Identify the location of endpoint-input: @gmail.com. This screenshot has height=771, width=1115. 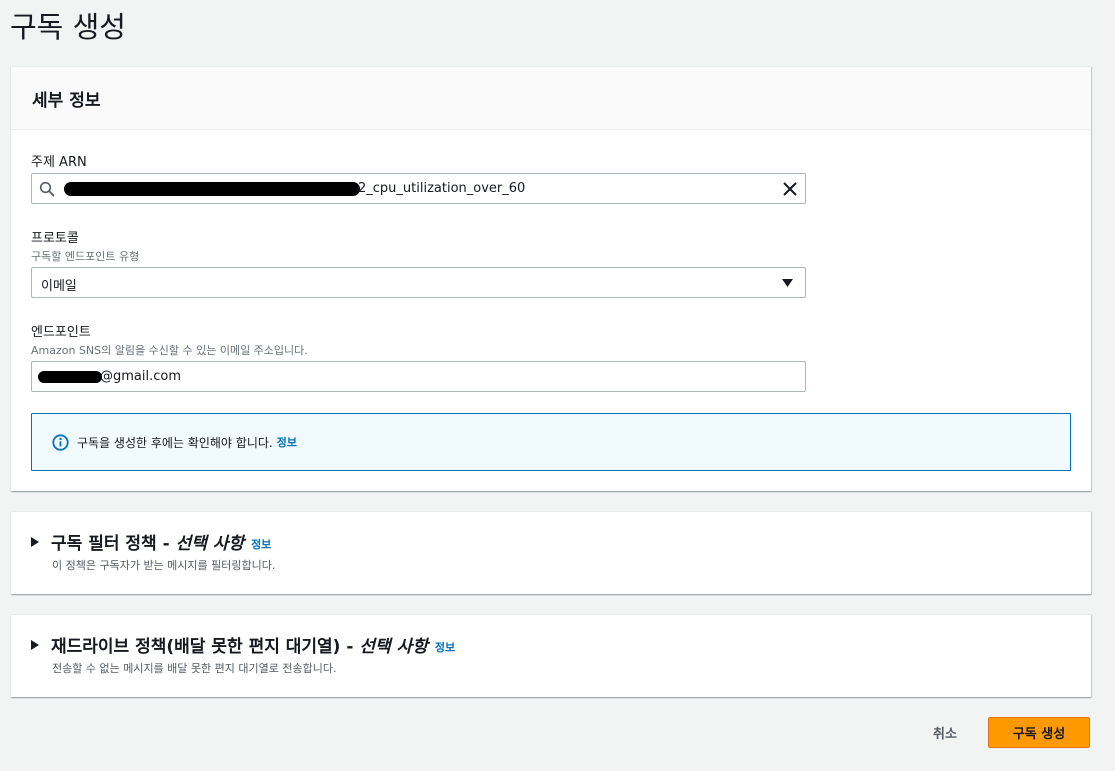
(418, 376).